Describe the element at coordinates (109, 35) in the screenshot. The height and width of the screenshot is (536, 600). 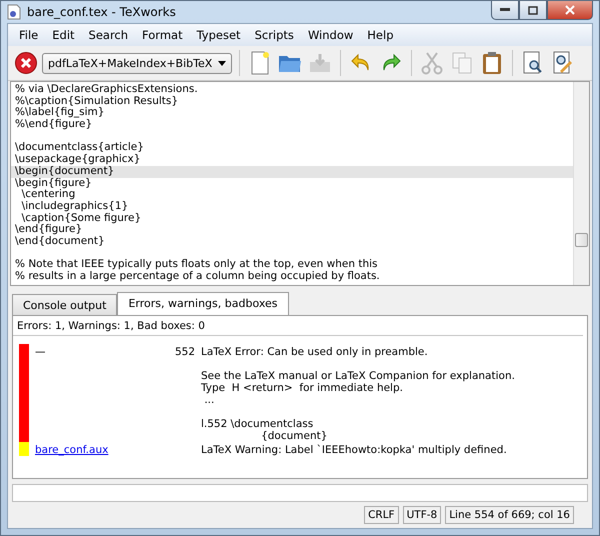
I see `menu-item: Search` at that location.